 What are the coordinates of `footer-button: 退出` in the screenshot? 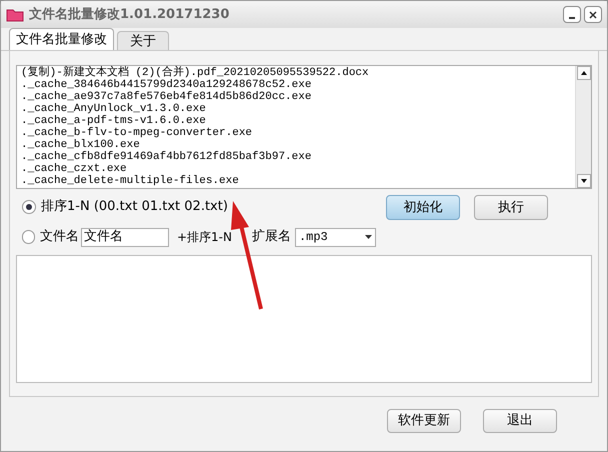 It's located at (520, 421).